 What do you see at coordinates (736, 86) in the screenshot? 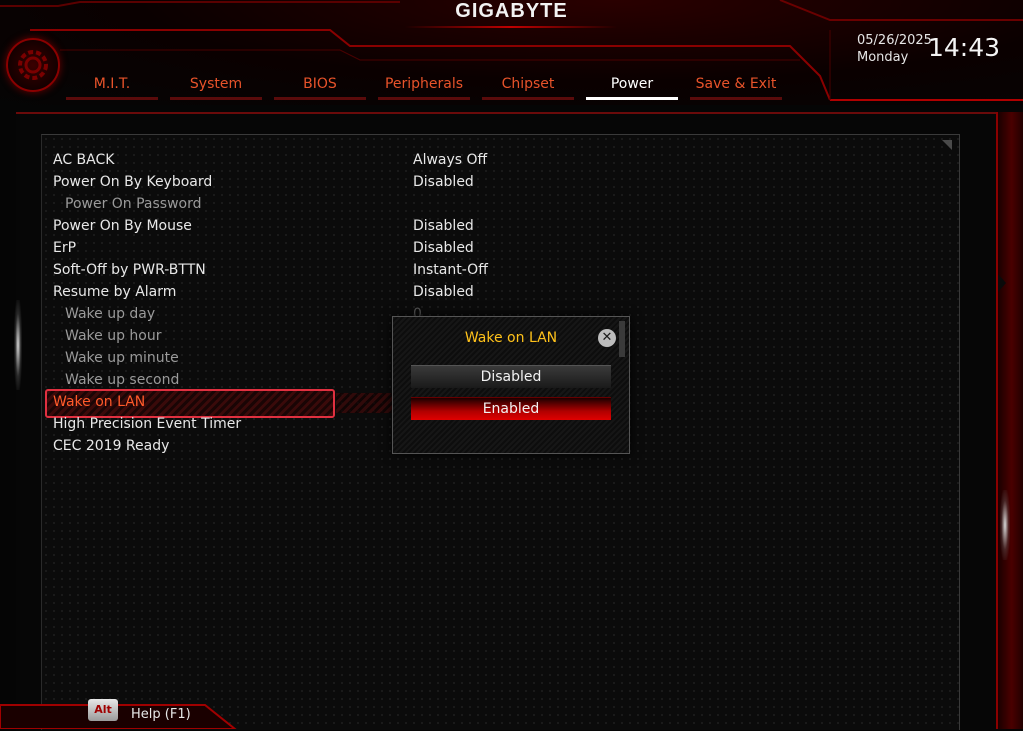
I see `tab-save-exit: Save & Exit` at bounding box center [736, 86].